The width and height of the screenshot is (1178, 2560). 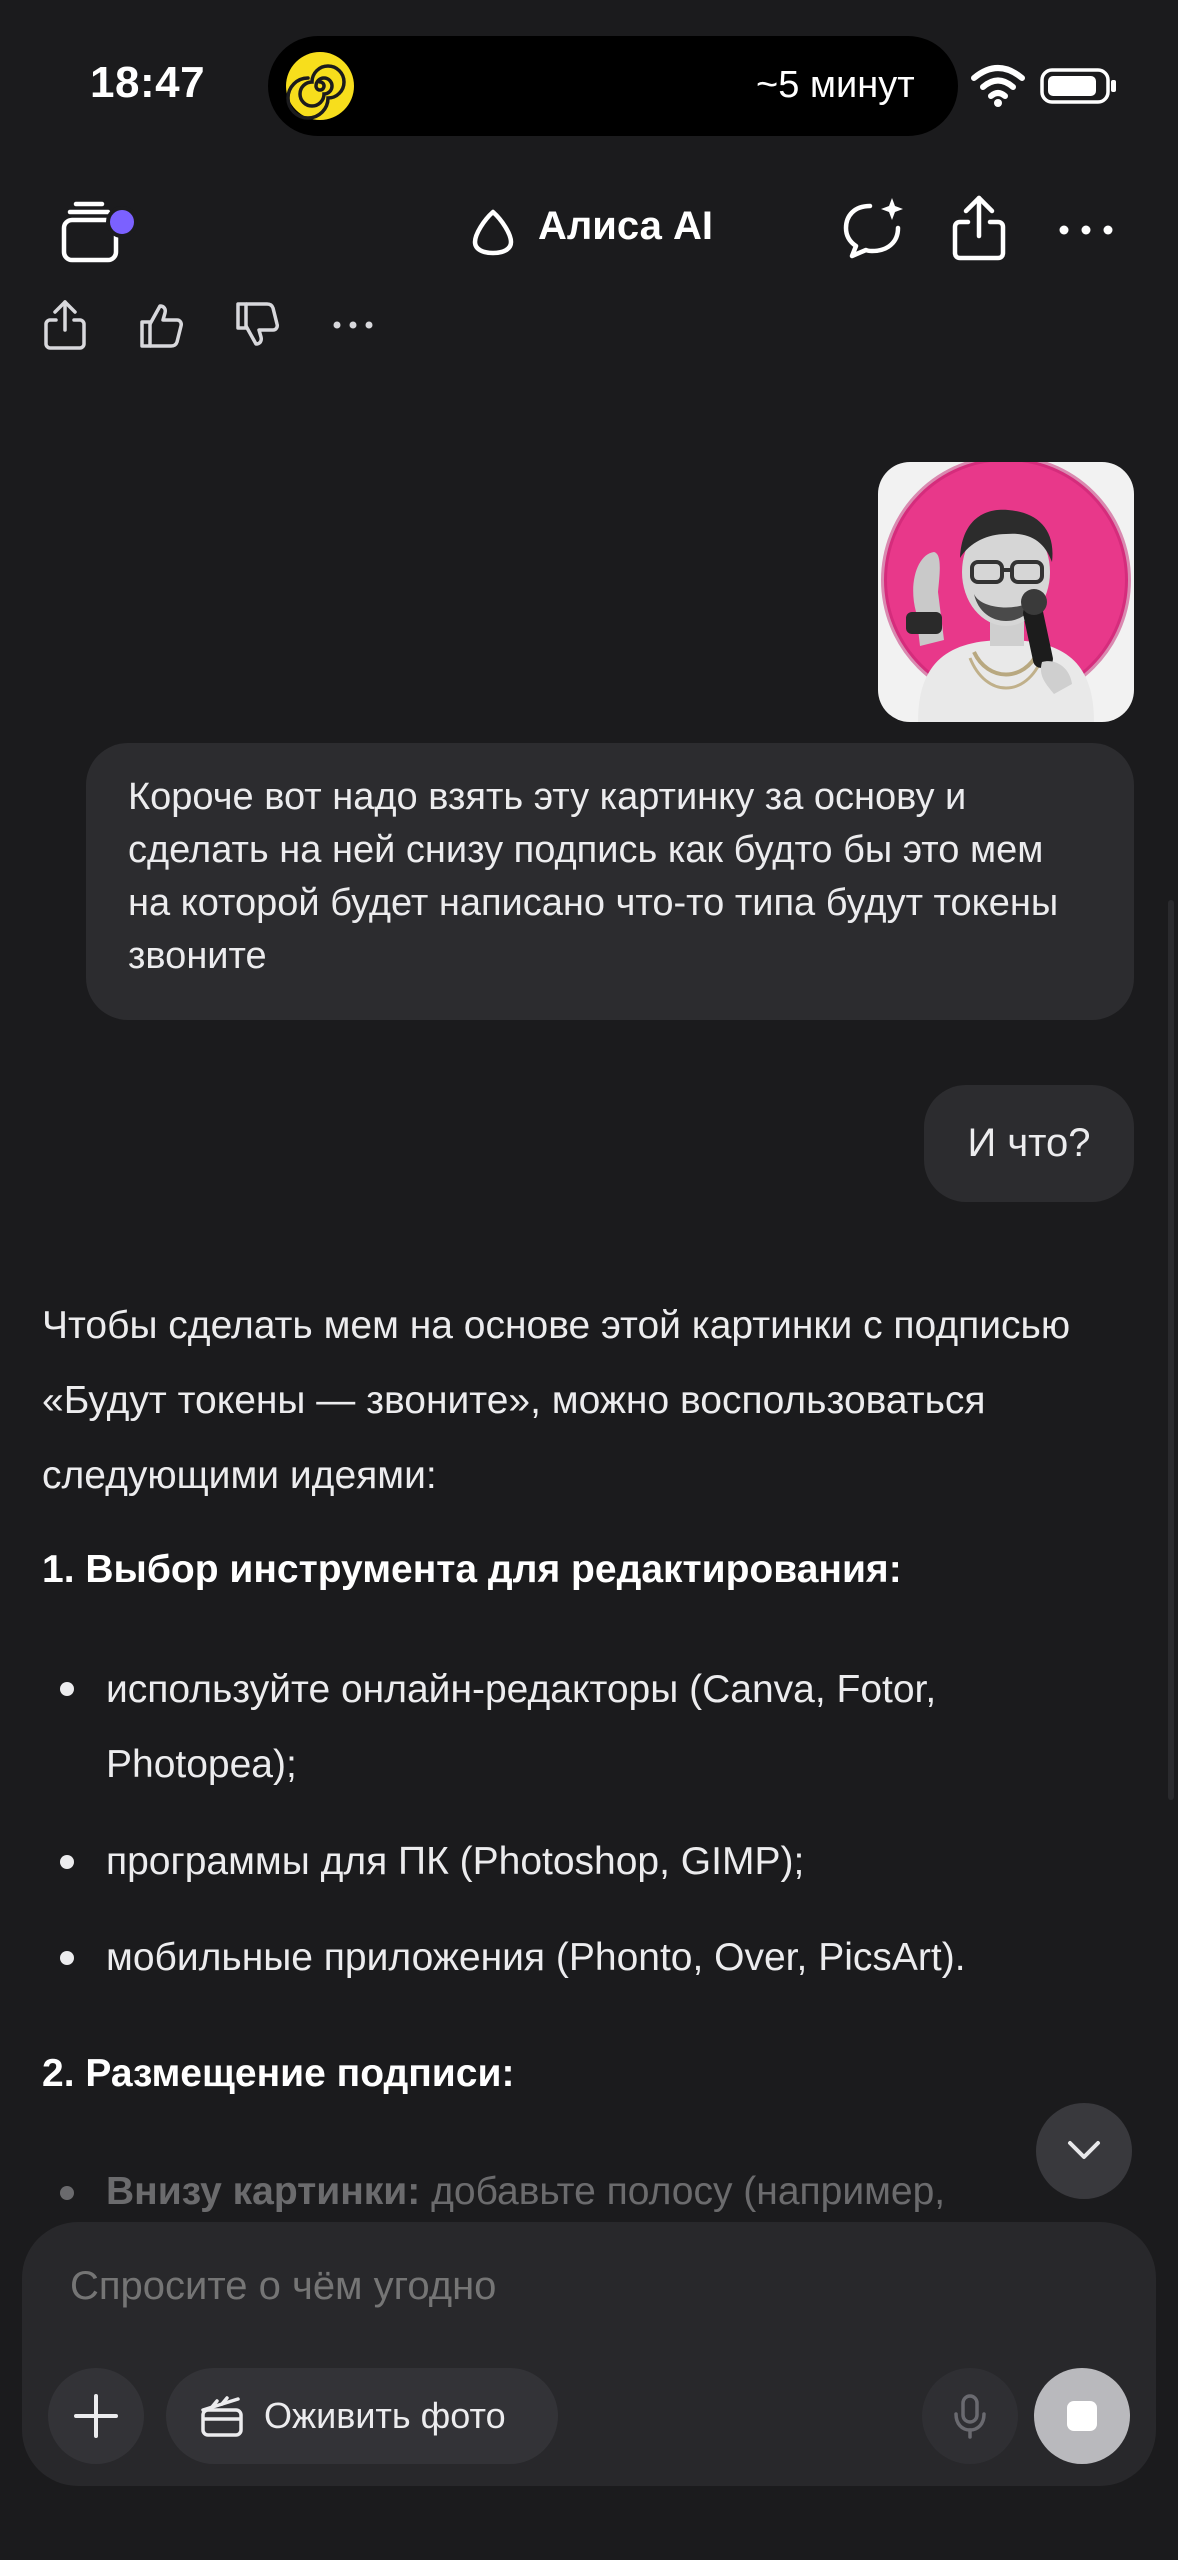 I want to click on thumbs-down-icon, so click(x=257, y=325).